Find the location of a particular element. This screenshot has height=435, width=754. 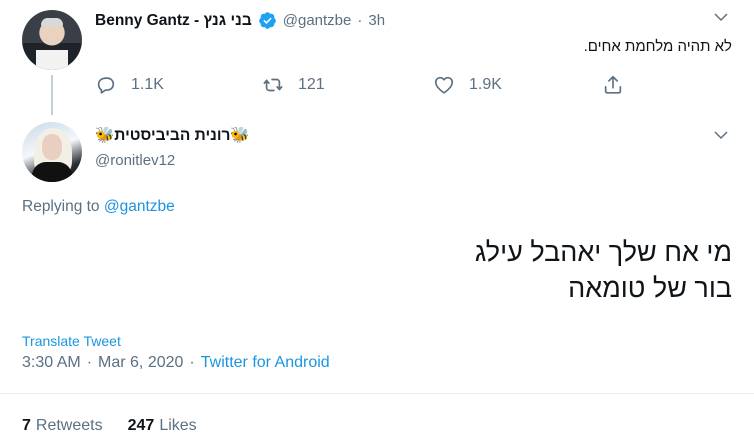

reply-icon is located at coordinates (106, 85).